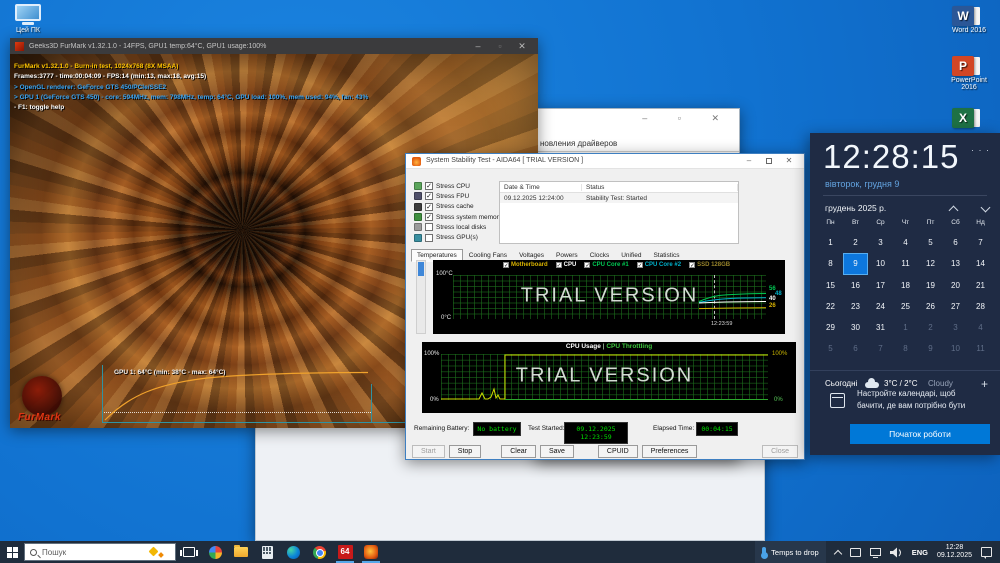 The image size is (1000, 563). What do you see at coordinates (790, 552) in the screenshot?
I see `taskbar-weather-widget: Temps to drop` at bounding box center [790, 552].